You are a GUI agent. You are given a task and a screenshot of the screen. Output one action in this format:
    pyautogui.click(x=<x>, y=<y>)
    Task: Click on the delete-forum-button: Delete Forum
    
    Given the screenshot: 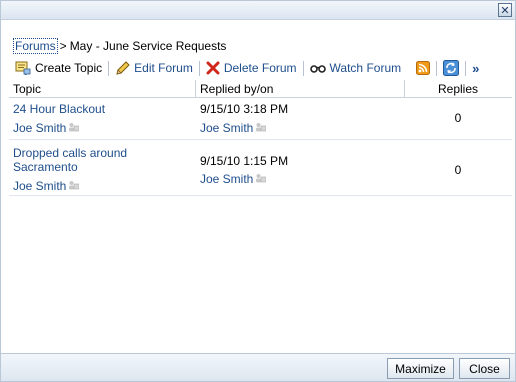 What is the action you would take?
    pyautogui.click(x=251, y=68)
    